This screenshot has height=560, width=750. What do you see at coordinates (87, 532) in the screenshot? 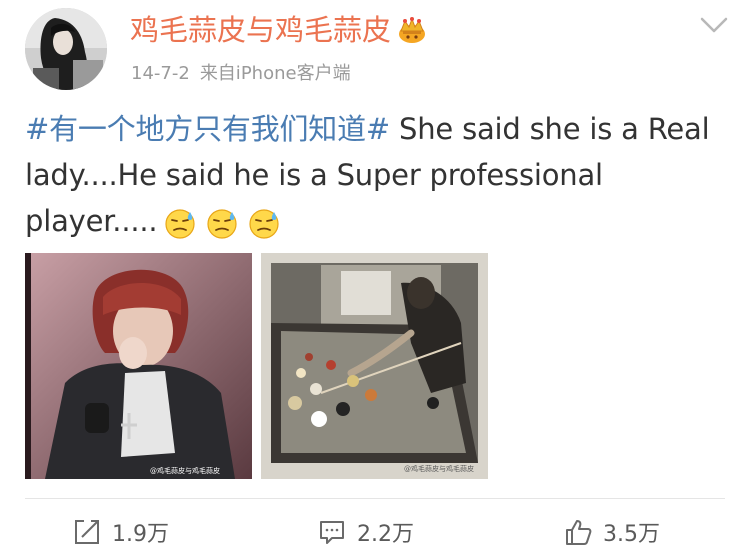
I see `repost-icon` at bounding box center [87, 532].